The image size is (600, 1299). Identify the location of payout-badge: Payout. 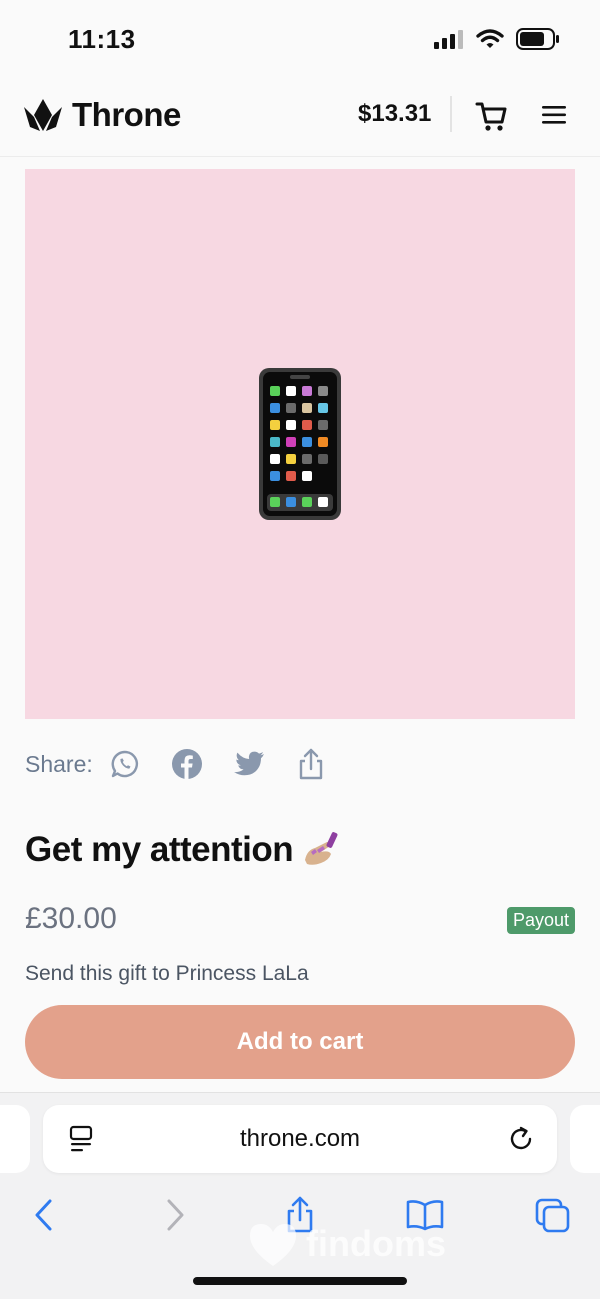
(540, 920).